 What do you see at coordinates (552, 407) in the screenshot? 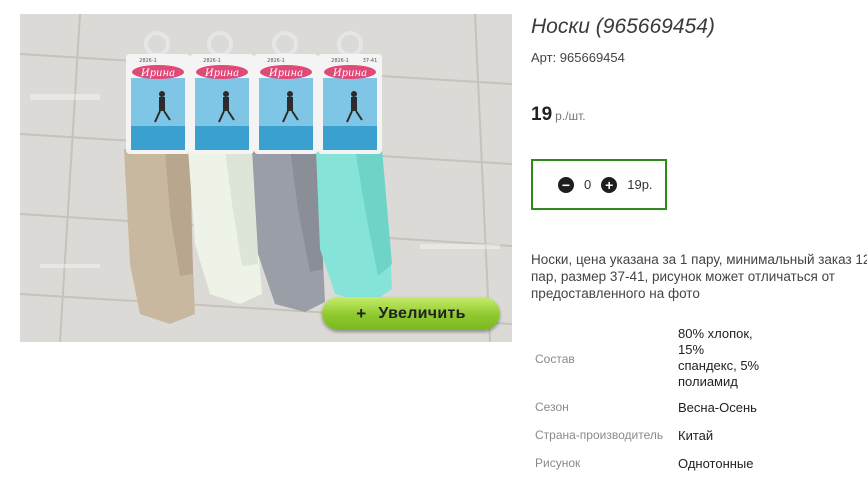
I see `property-name: Сезон` at bounding box center [552, 407].